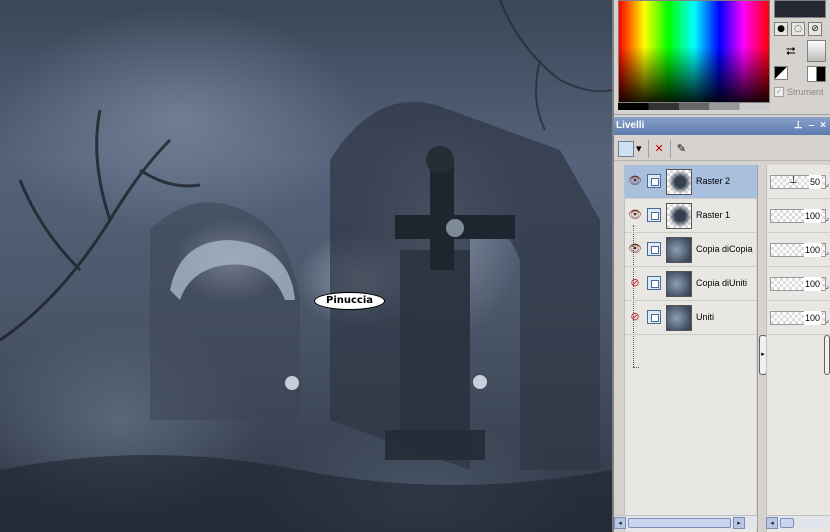 The width and height of the screenshot is (830, 532). I want to click on layer-row-uniti: ⊘ Uniti, so click(691, 318).